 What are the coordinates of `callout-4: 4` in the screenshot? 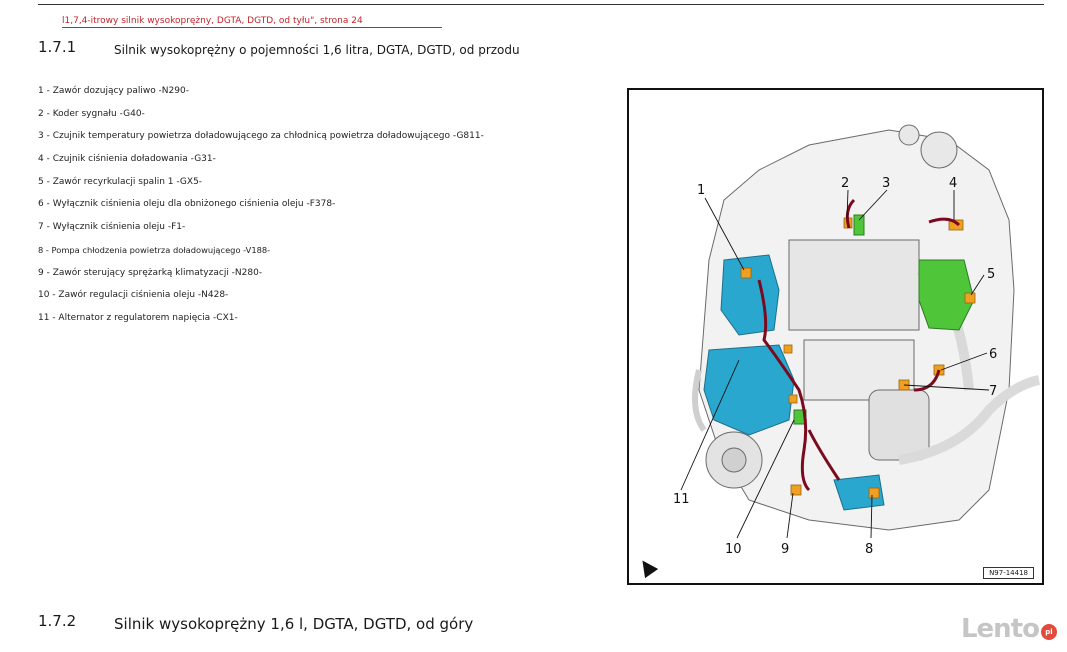 It's located at (953, 183).